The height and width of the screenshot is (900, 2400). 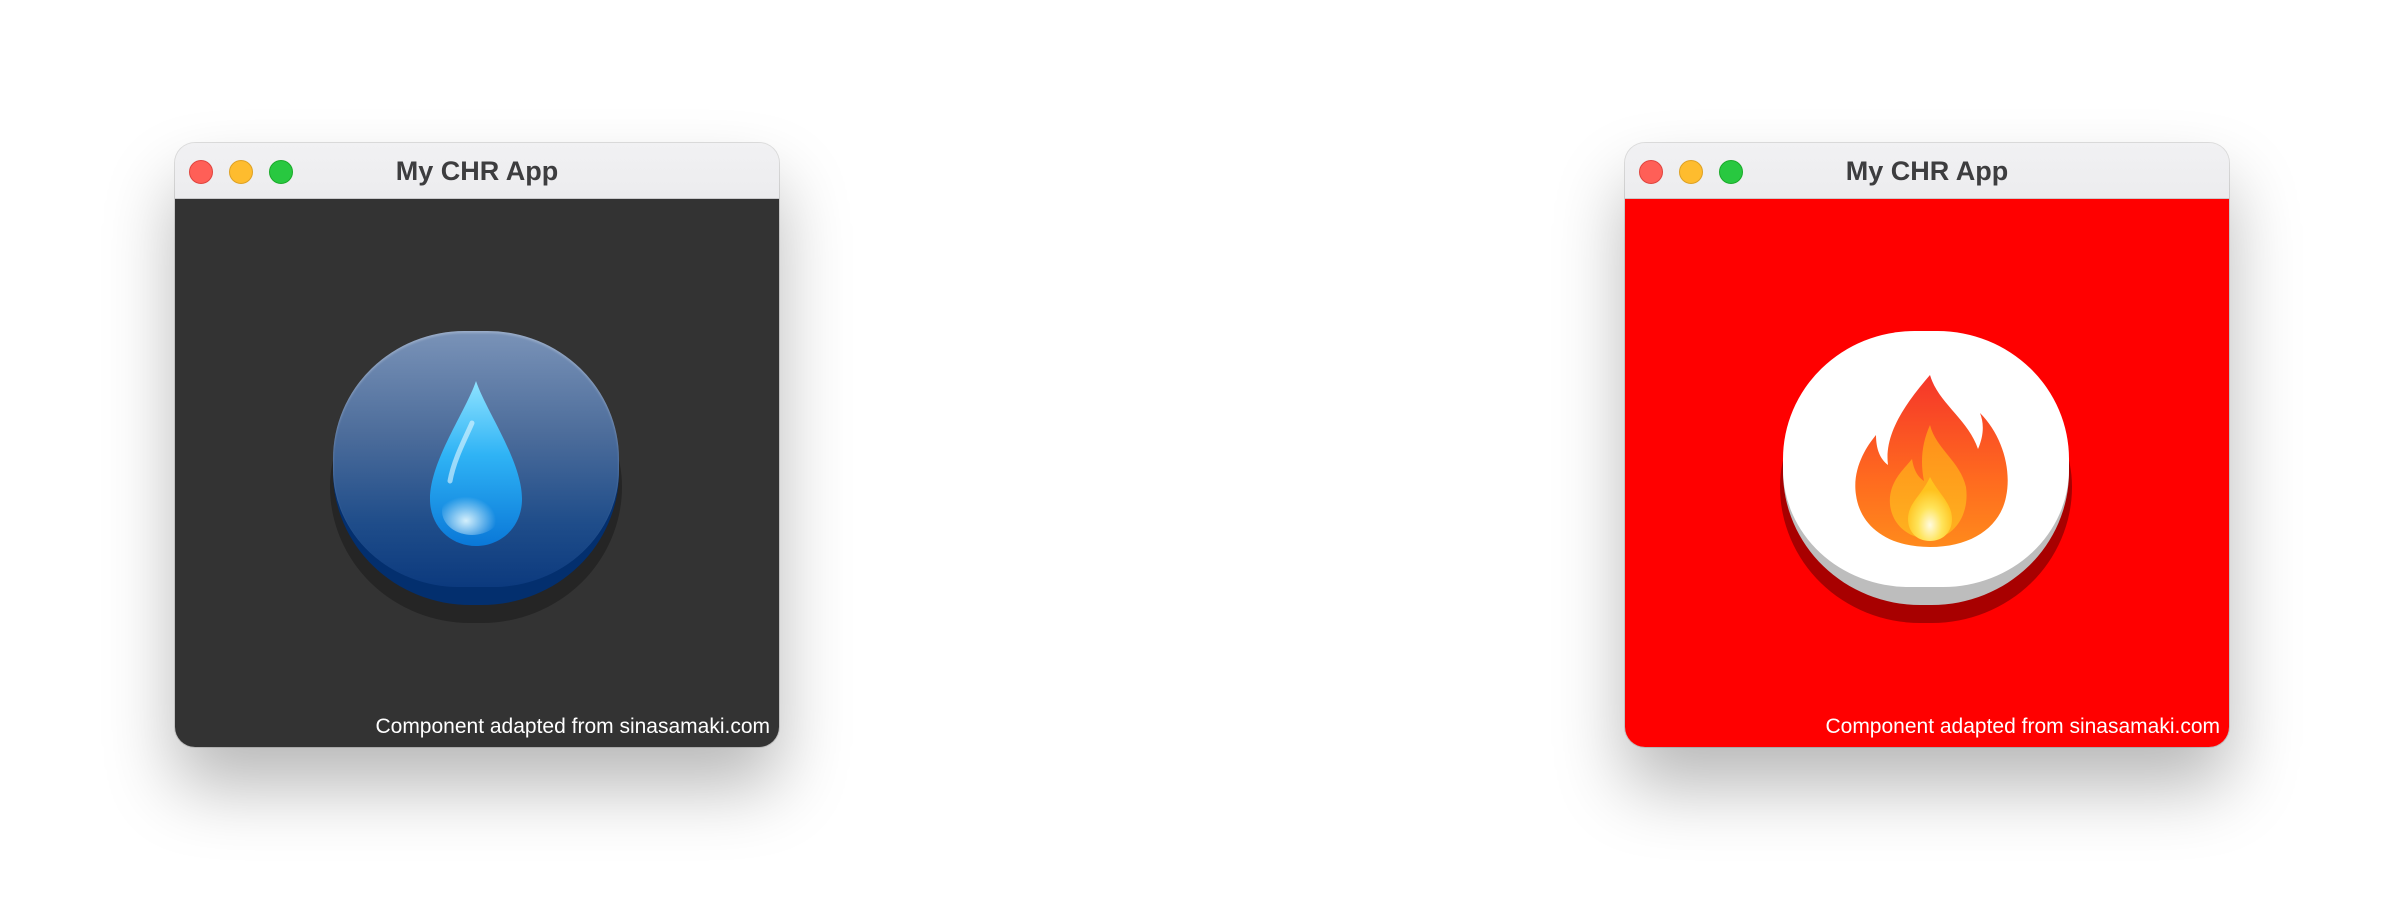 What do you see at coordinates (1931, 461) in the screenshot?
I see `fire-icon` at bounding box center [1931, 461].